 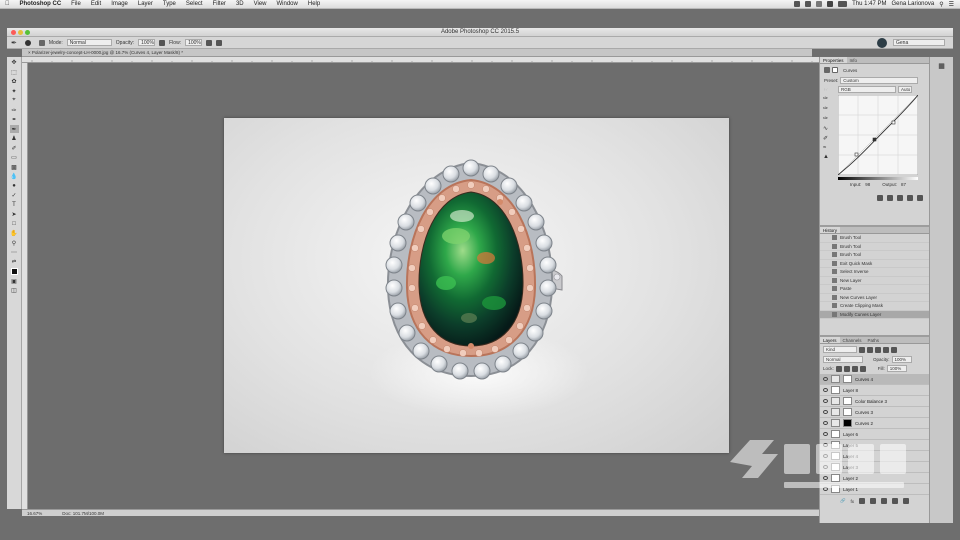 I want to click on link-layers-icon: 🔗, so click(x=843, y=501).